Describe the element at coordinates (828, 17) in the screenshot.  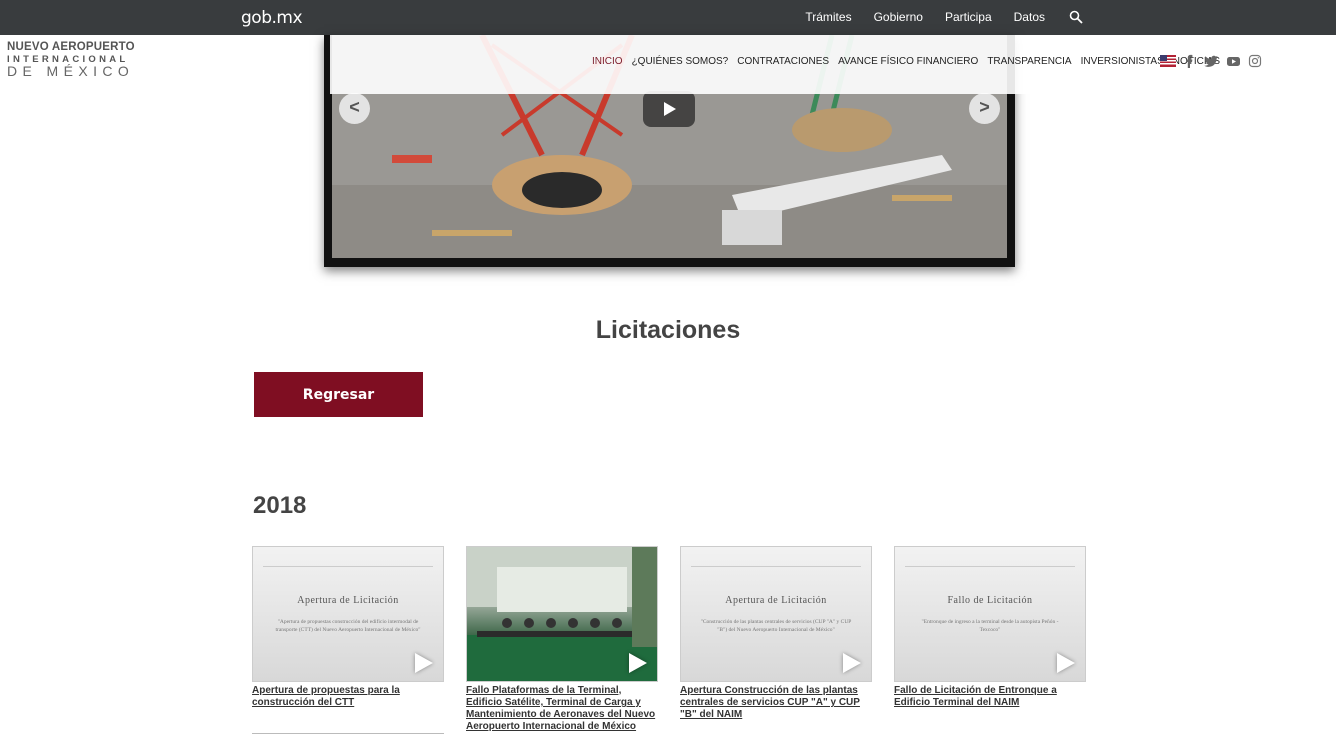
I see `gob-nav-tramites: Trámites` at that location.